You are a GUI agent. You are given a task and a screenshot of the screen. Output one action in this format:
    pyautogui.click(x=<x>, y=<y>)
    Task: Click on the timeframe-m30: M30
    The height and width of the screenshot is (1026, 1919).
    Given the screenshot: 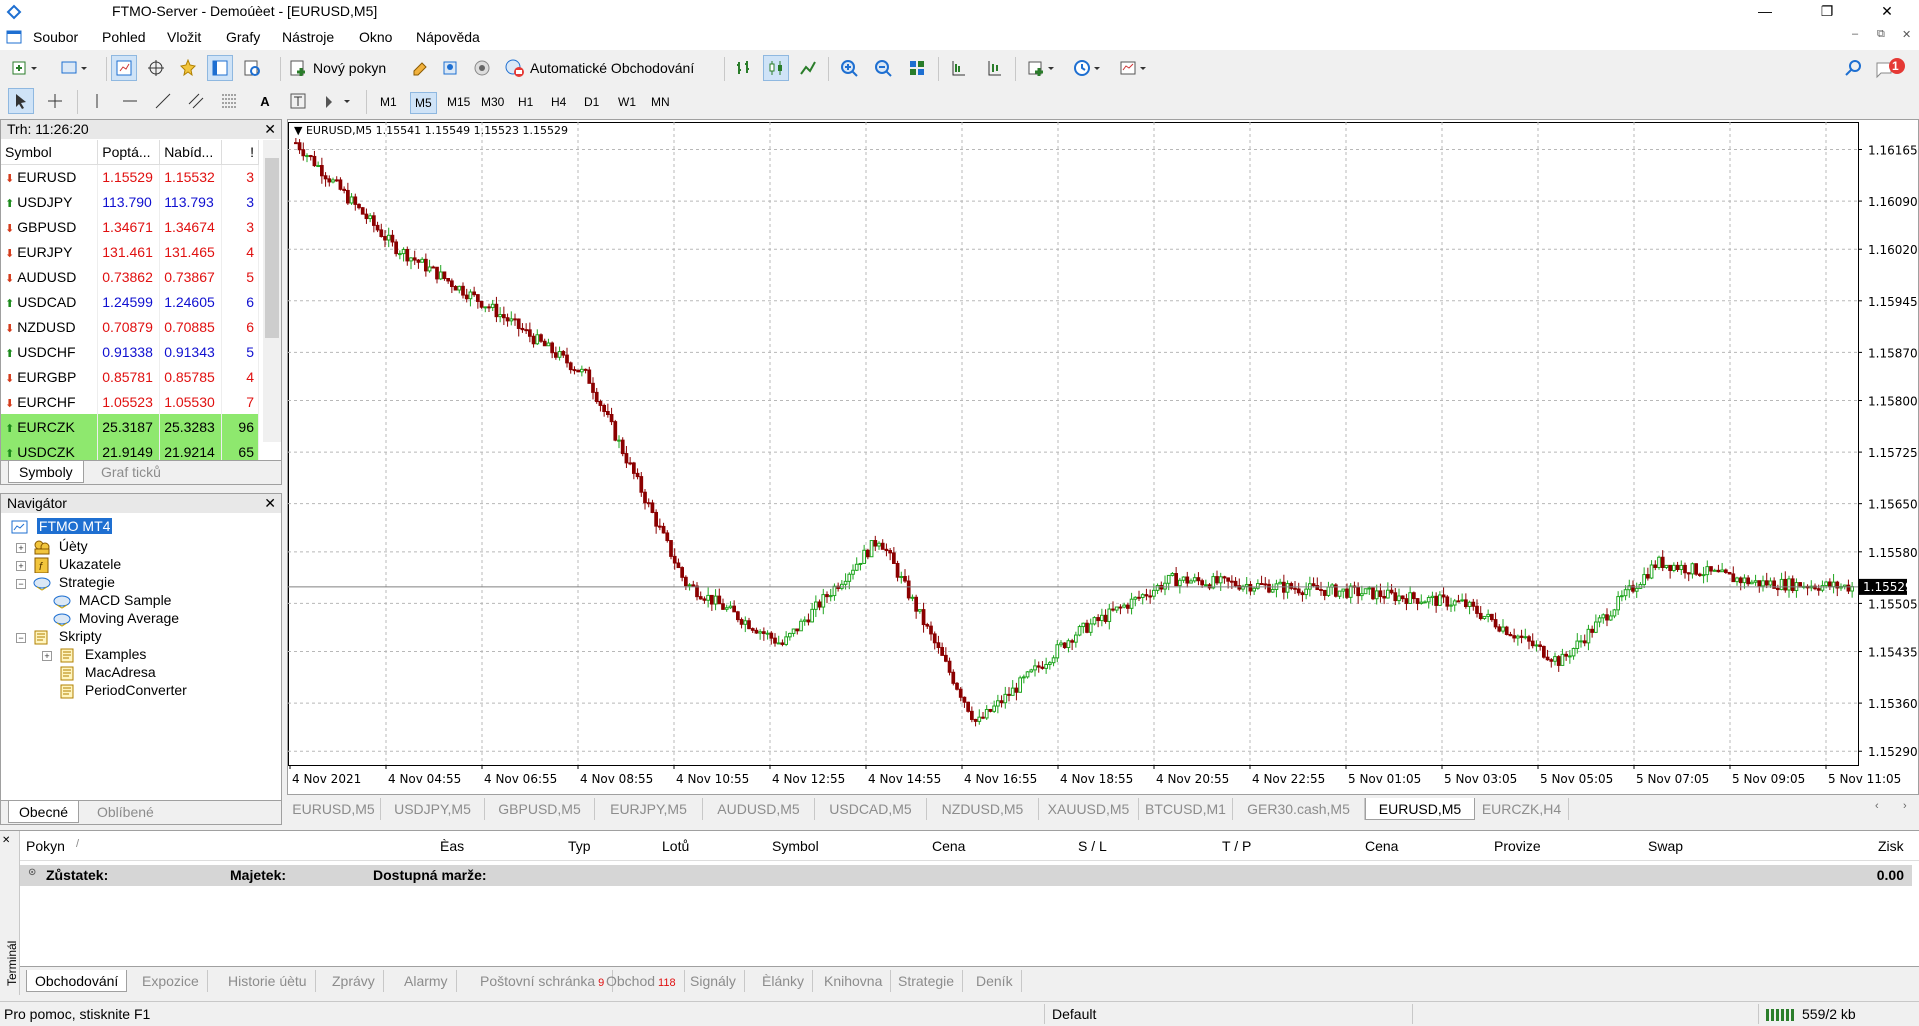 What is the action you would take?
    pyautogui.click(x=492, y=103)
    